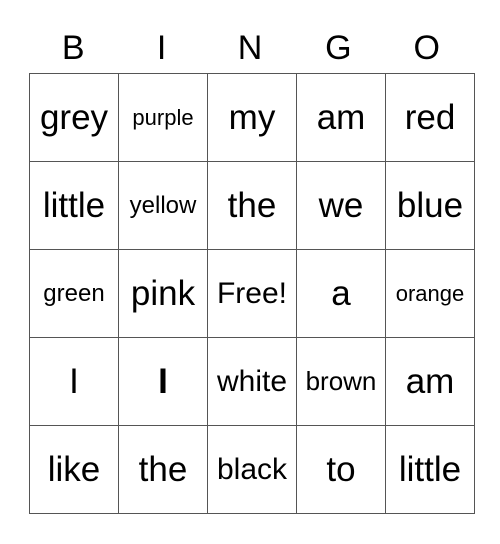 The height and width of the screenshot is (544, 500). What do you see at coordinates (74, 469) in the screenshot?
I see `bingo-cell: like` at bounding box center [74, 469].